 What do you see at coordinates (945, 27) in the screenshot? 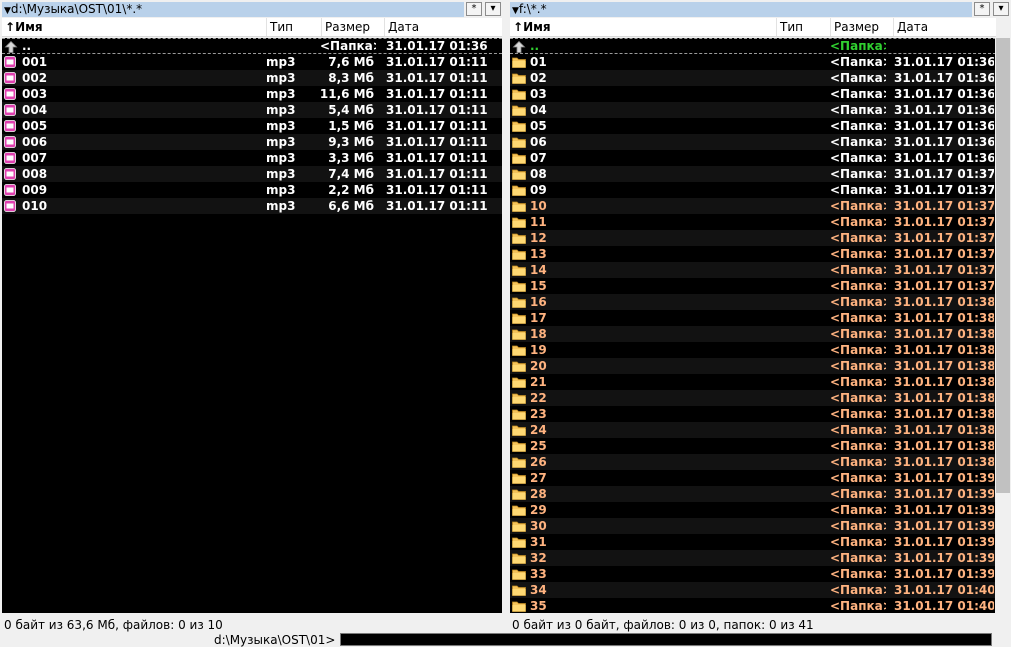
I see `right-col-date: Дата` at bounding box center [945, 27].